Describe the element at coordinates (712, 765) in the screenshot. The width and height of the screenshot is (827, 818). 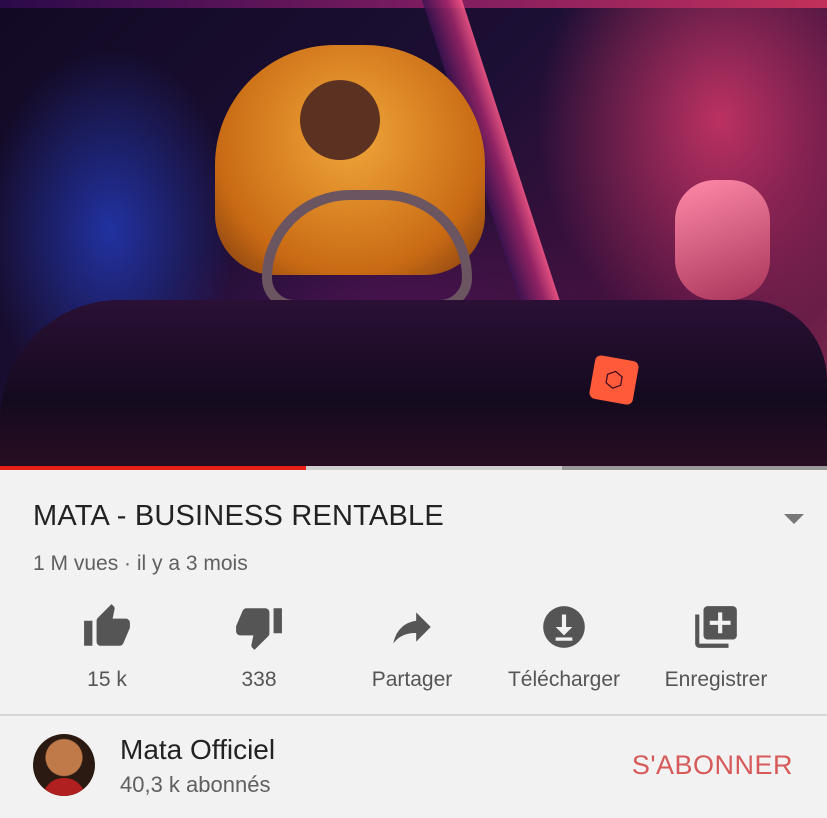
I see `subscribe-button: S'ABONNER` at that location.